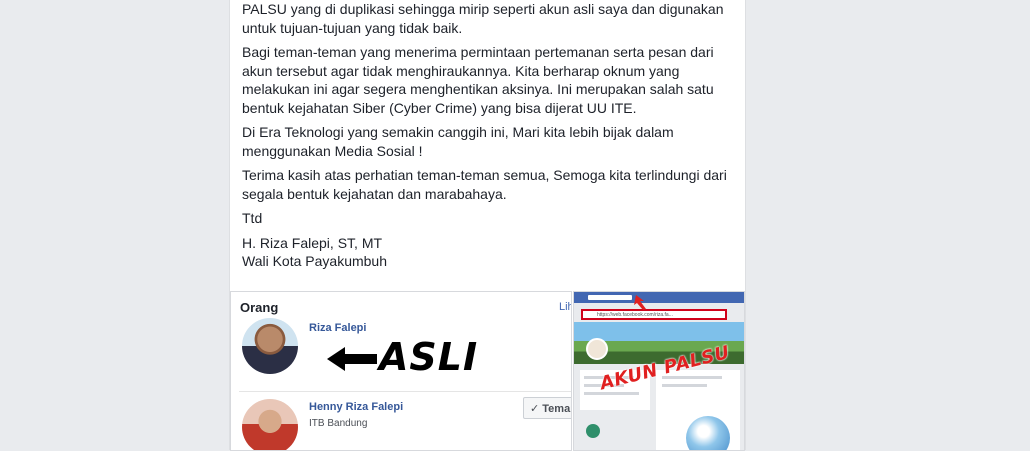 This screenshot has width=1030, height=451. What do you see at coordinates (640, 302) in the screenshot?
I see `arrow-up-icon` at bounding box center [640, 302].